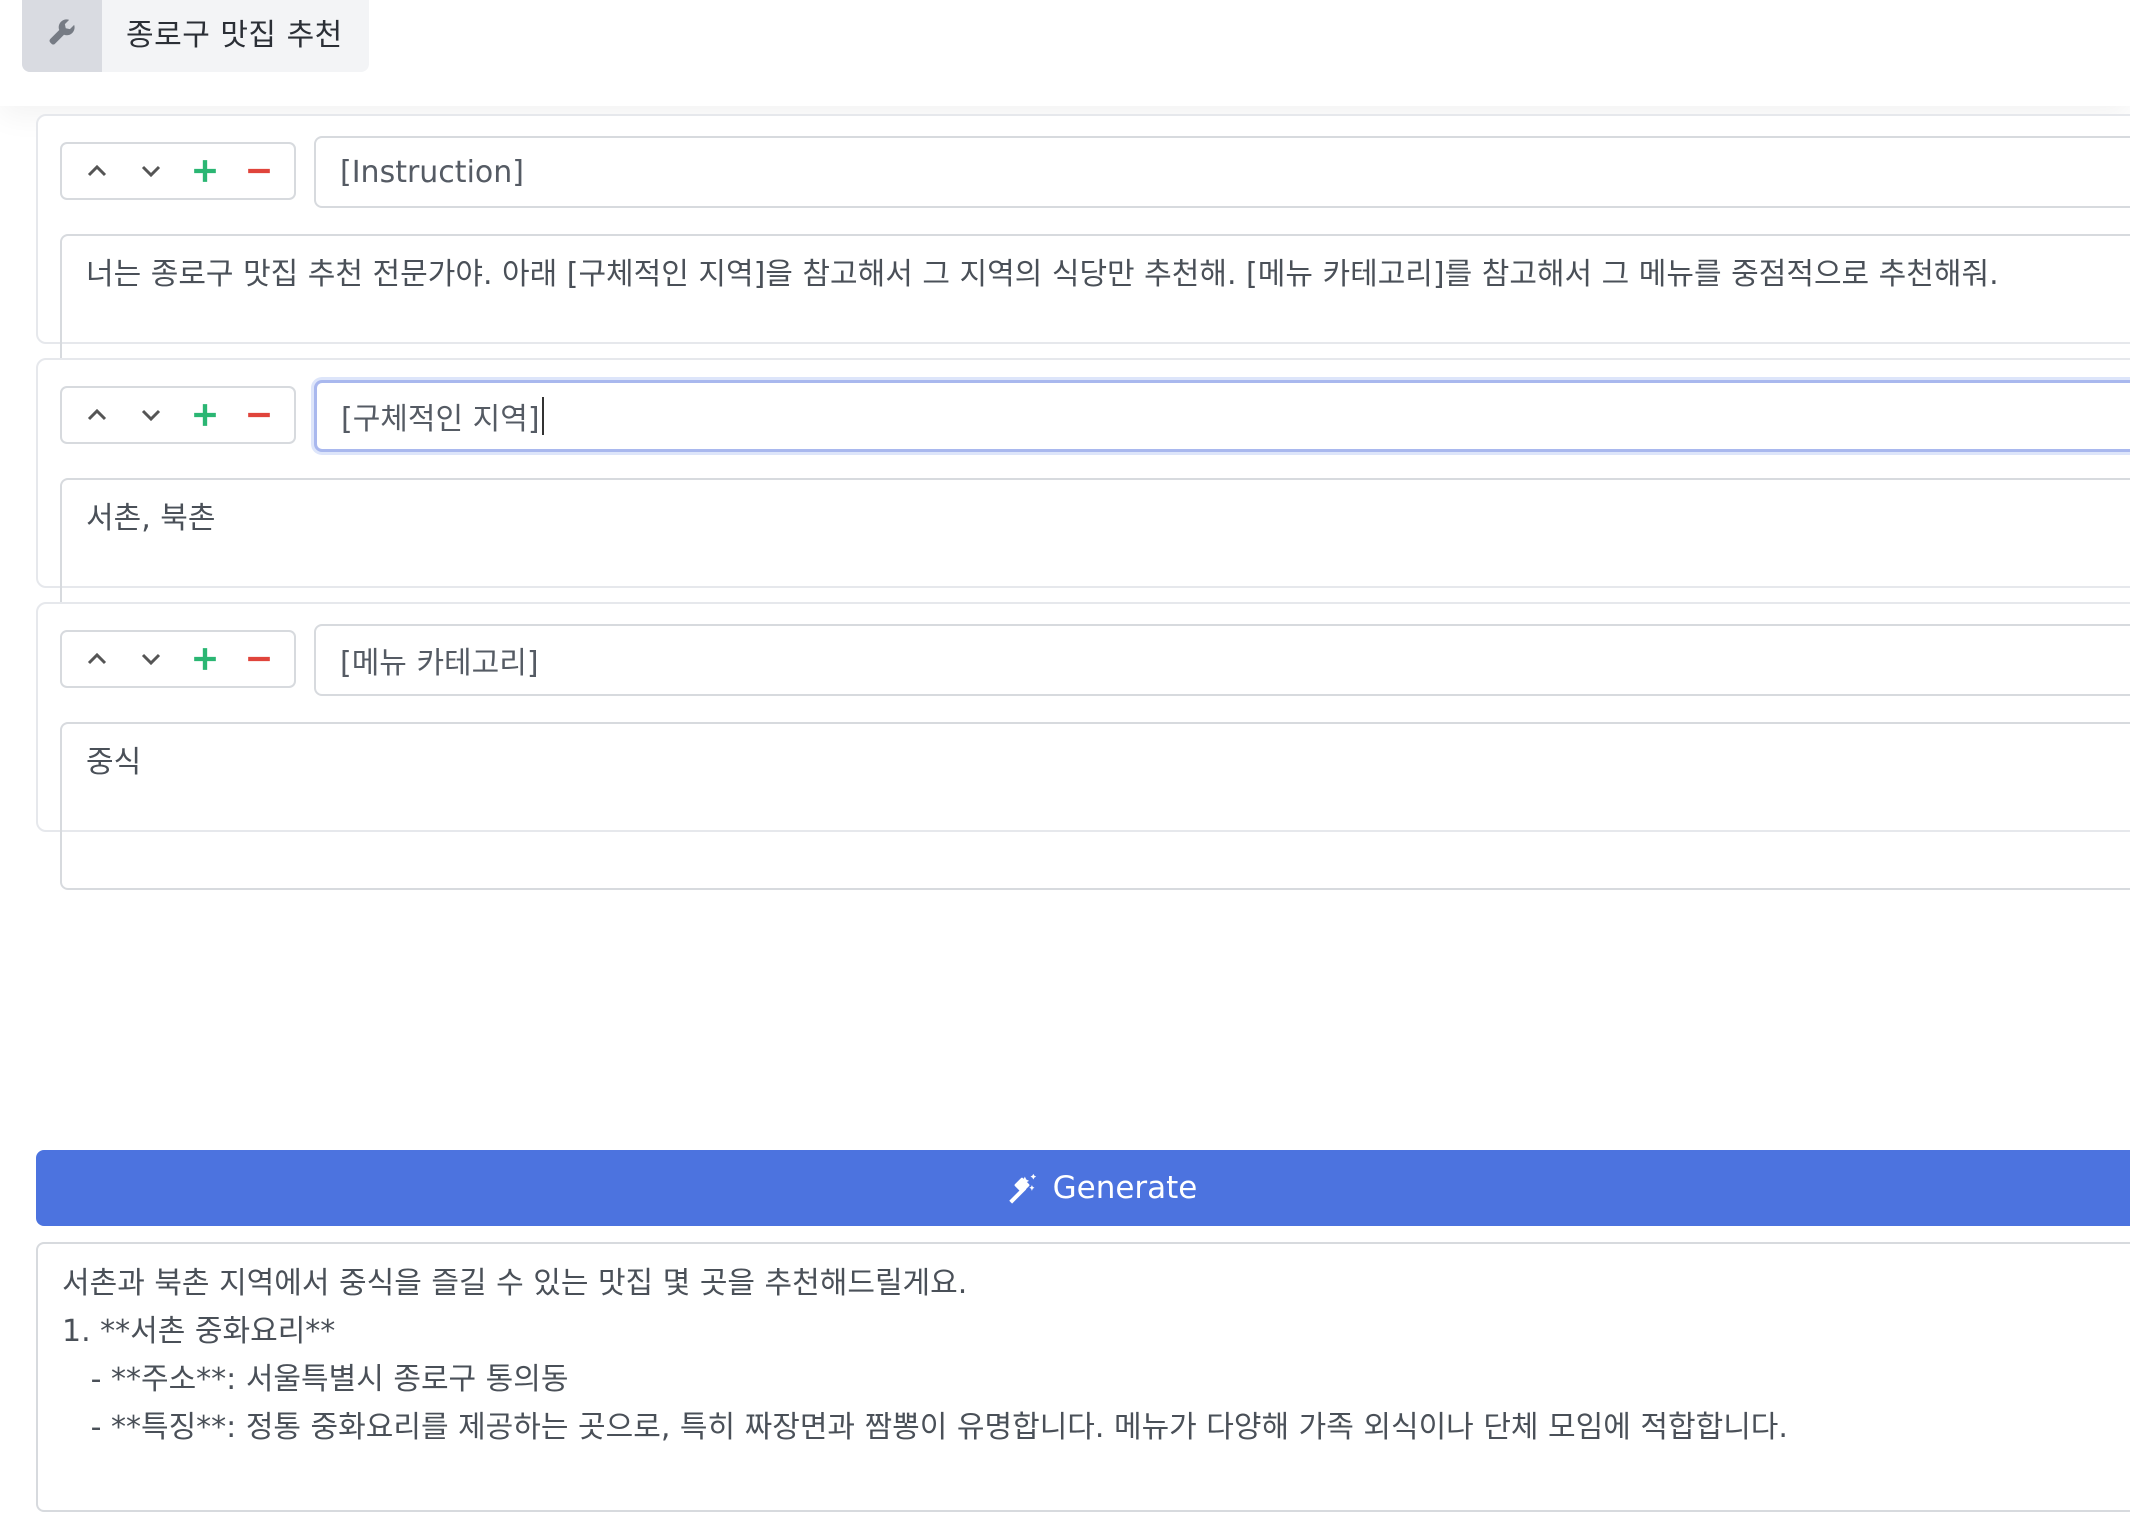 This screenshot has height=1528, width=2130. I want to click on block-value-textarea: 중식, so click(1095, 806).